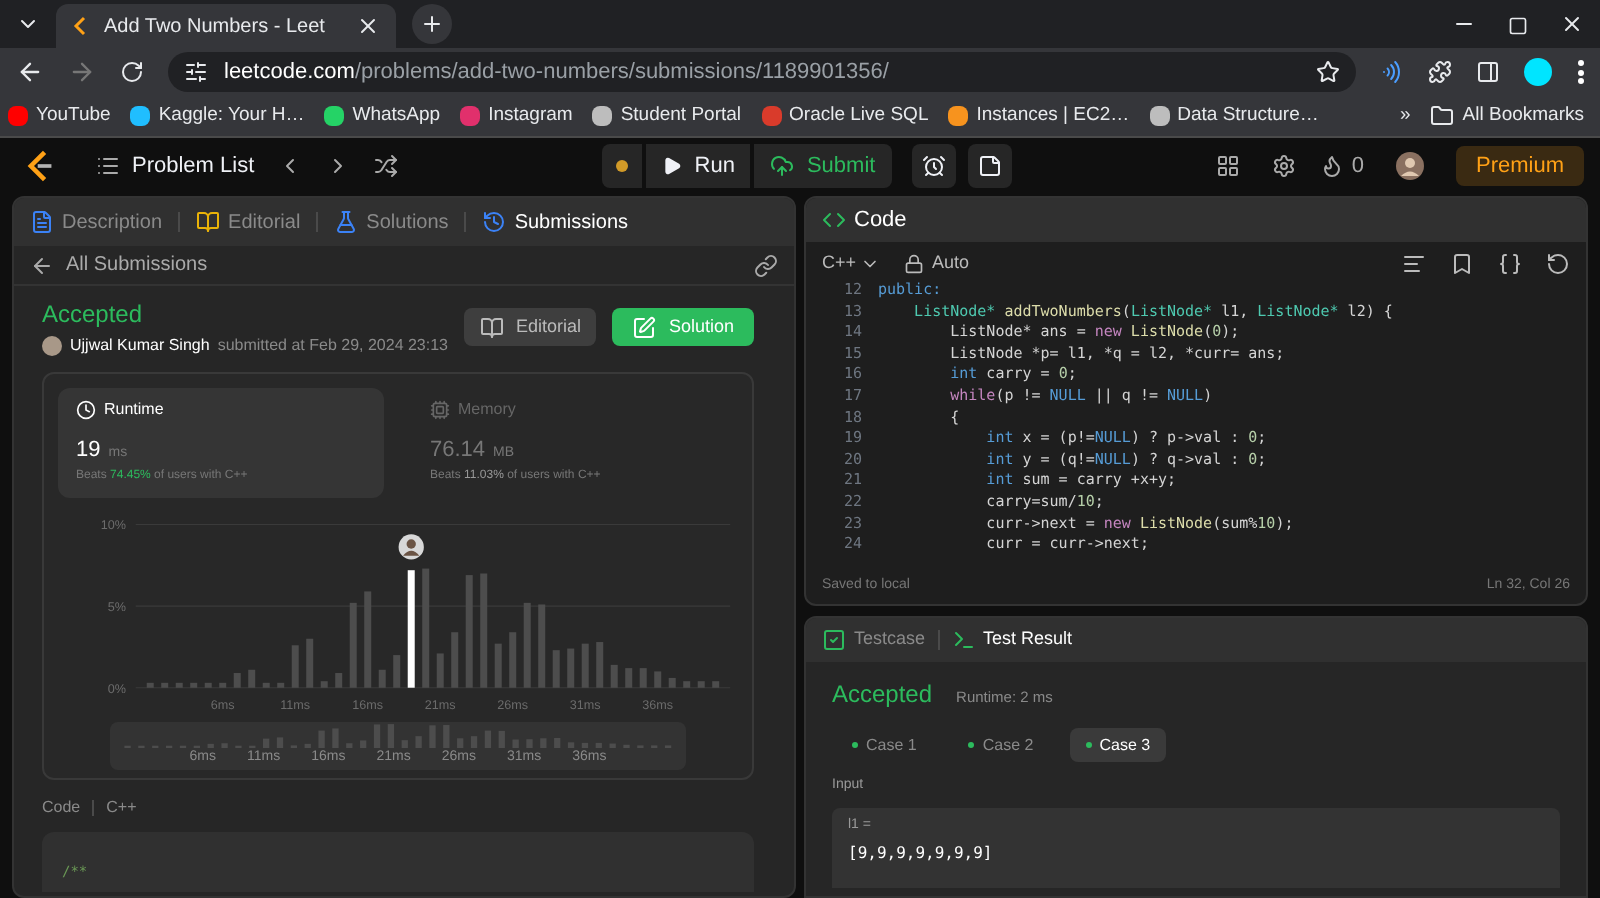 The image size is (1600, 898). I want to click on settings-icon, so click(1283, 166).